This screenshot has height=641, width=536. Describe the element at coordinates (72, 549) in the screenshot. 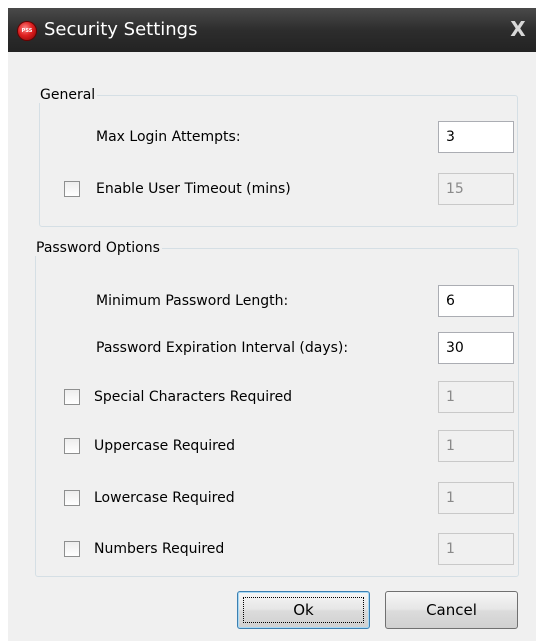

I see `numbers-checkbox` at that location.